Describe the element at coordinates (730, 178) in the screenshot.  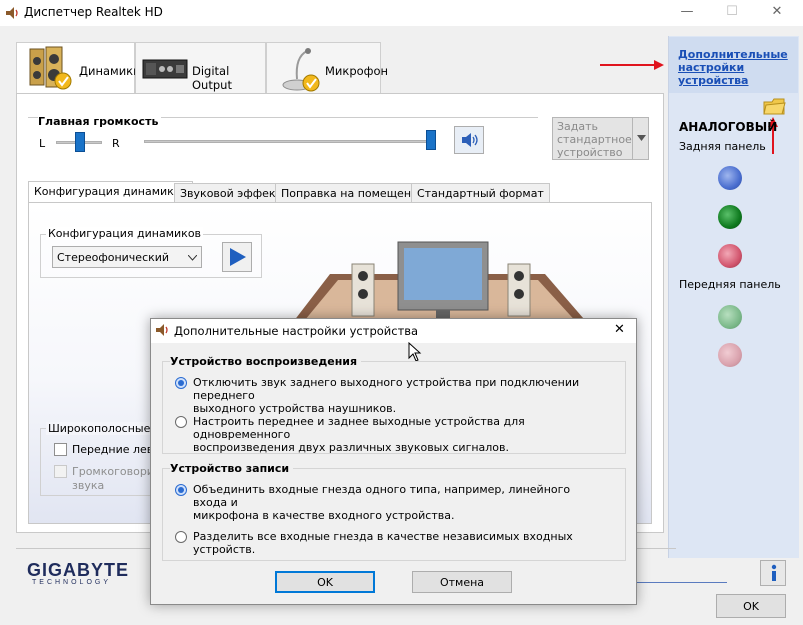
I see `back-jack-blue` at that location.